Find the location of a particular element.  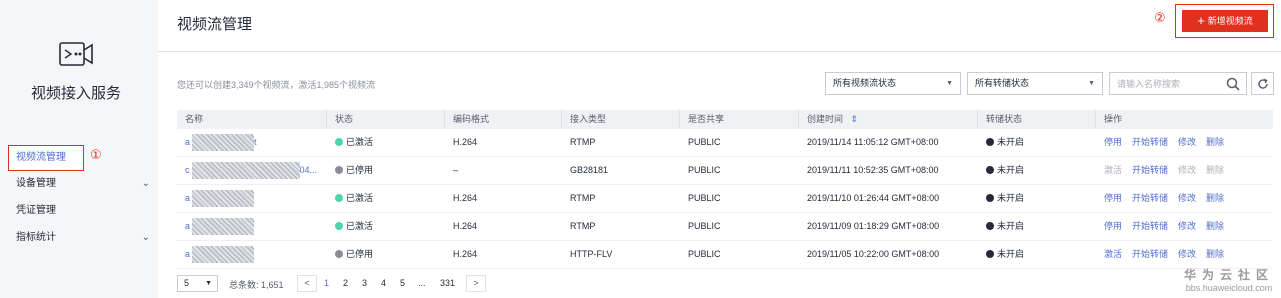

stream-name-prefix: c is located at coordinates (187, 170).